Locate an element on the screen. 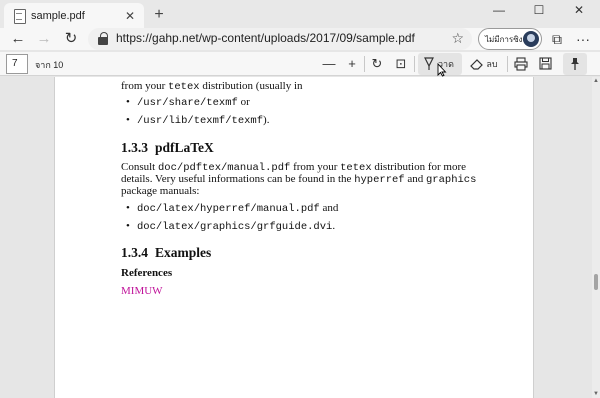 This screenshot has height=398, width=600. zoom-out-button: — is located at coordinates (329, 64).